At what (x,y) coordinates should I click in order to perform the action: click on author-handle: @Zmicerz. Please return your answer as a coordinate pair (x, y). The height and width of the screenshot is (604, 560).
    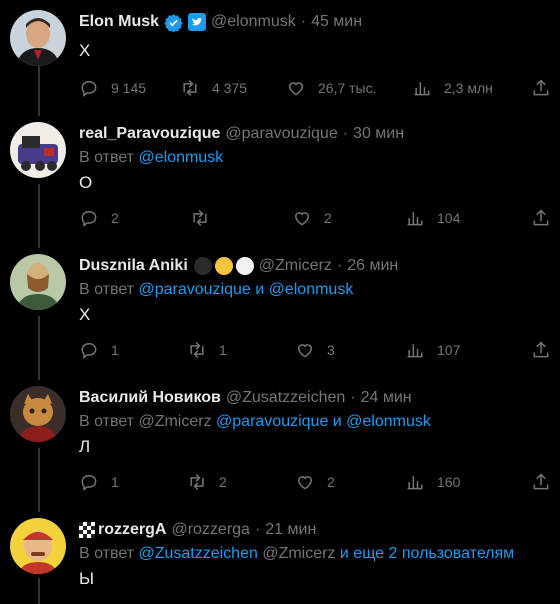
    Looking at the image, I should click on (295, 266).